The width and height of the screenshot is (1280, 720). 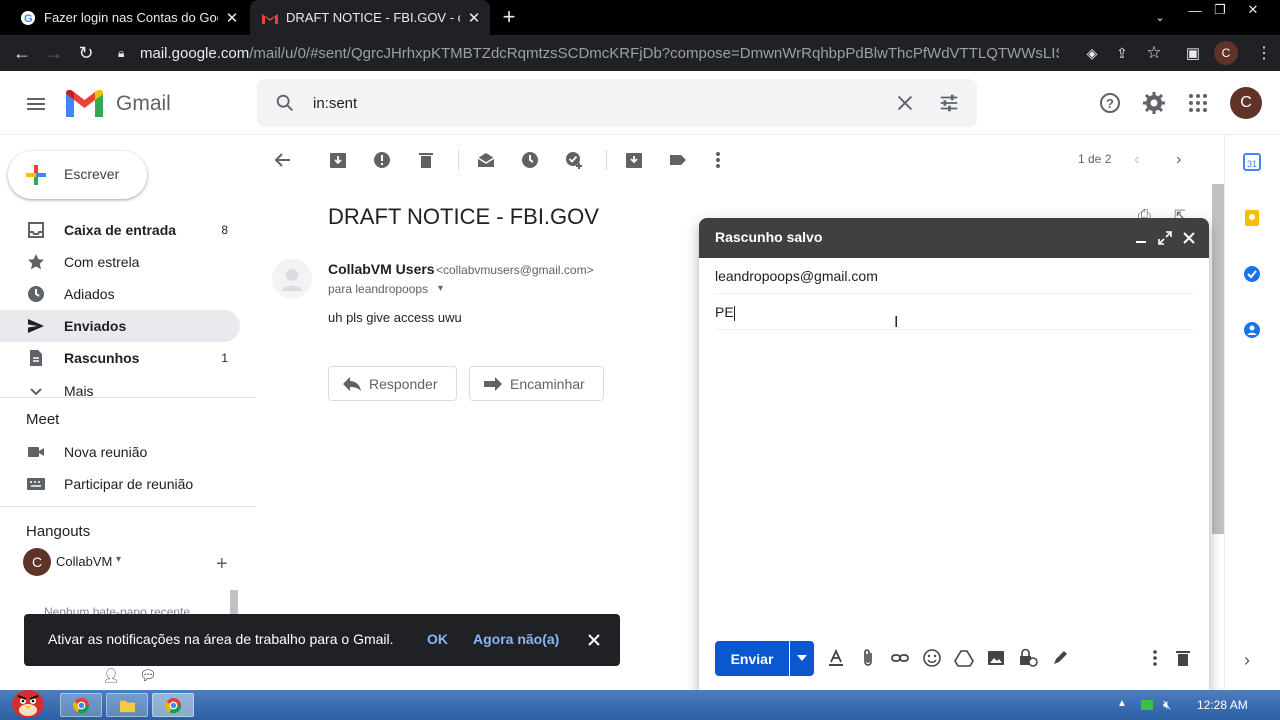 I want to click on taskbar-chrome-active-button, so click(x=173, y=705).